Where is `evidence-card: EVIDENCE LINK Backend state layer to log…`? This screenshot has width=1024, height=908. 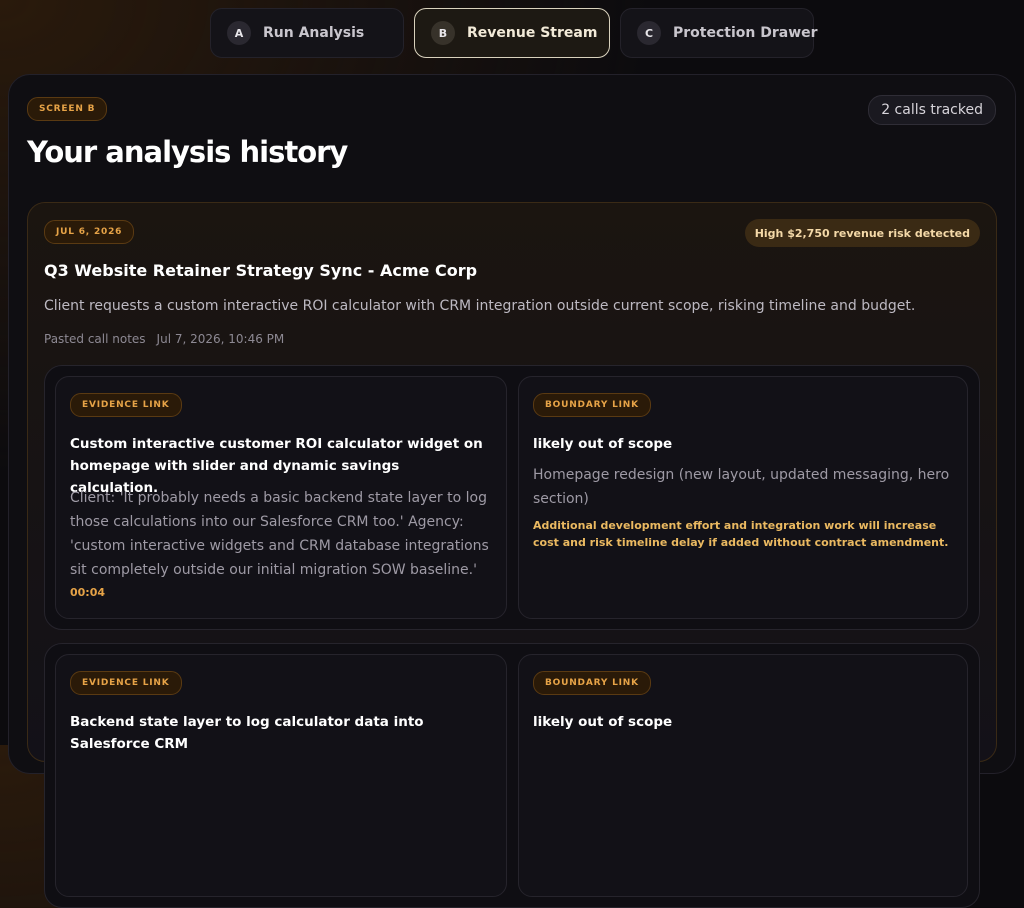
evidence-card: EVIDENCE LINK Backend state layer to log… is located at coordinates (281, 775).